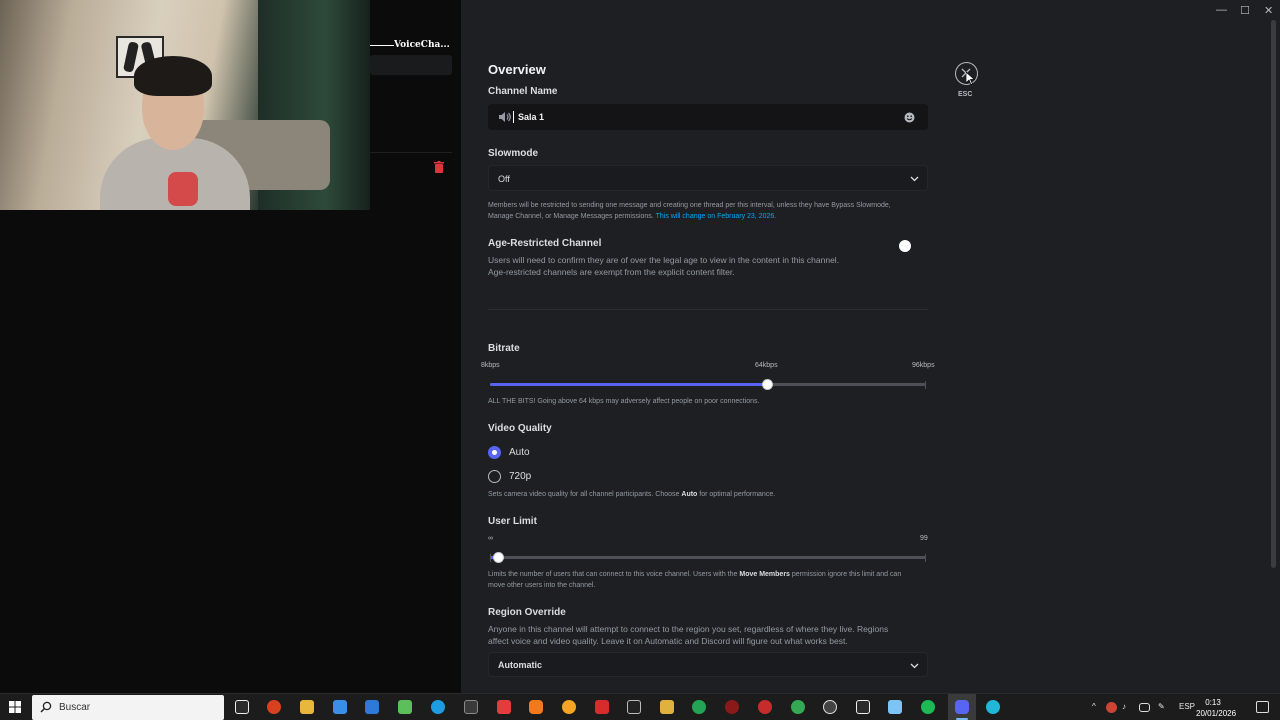 The height and width of the screenshot is (720, 1280). Describe the element at coordinates (490, 558) in the screenshot. I see `user-limit-min-tick` at that location.